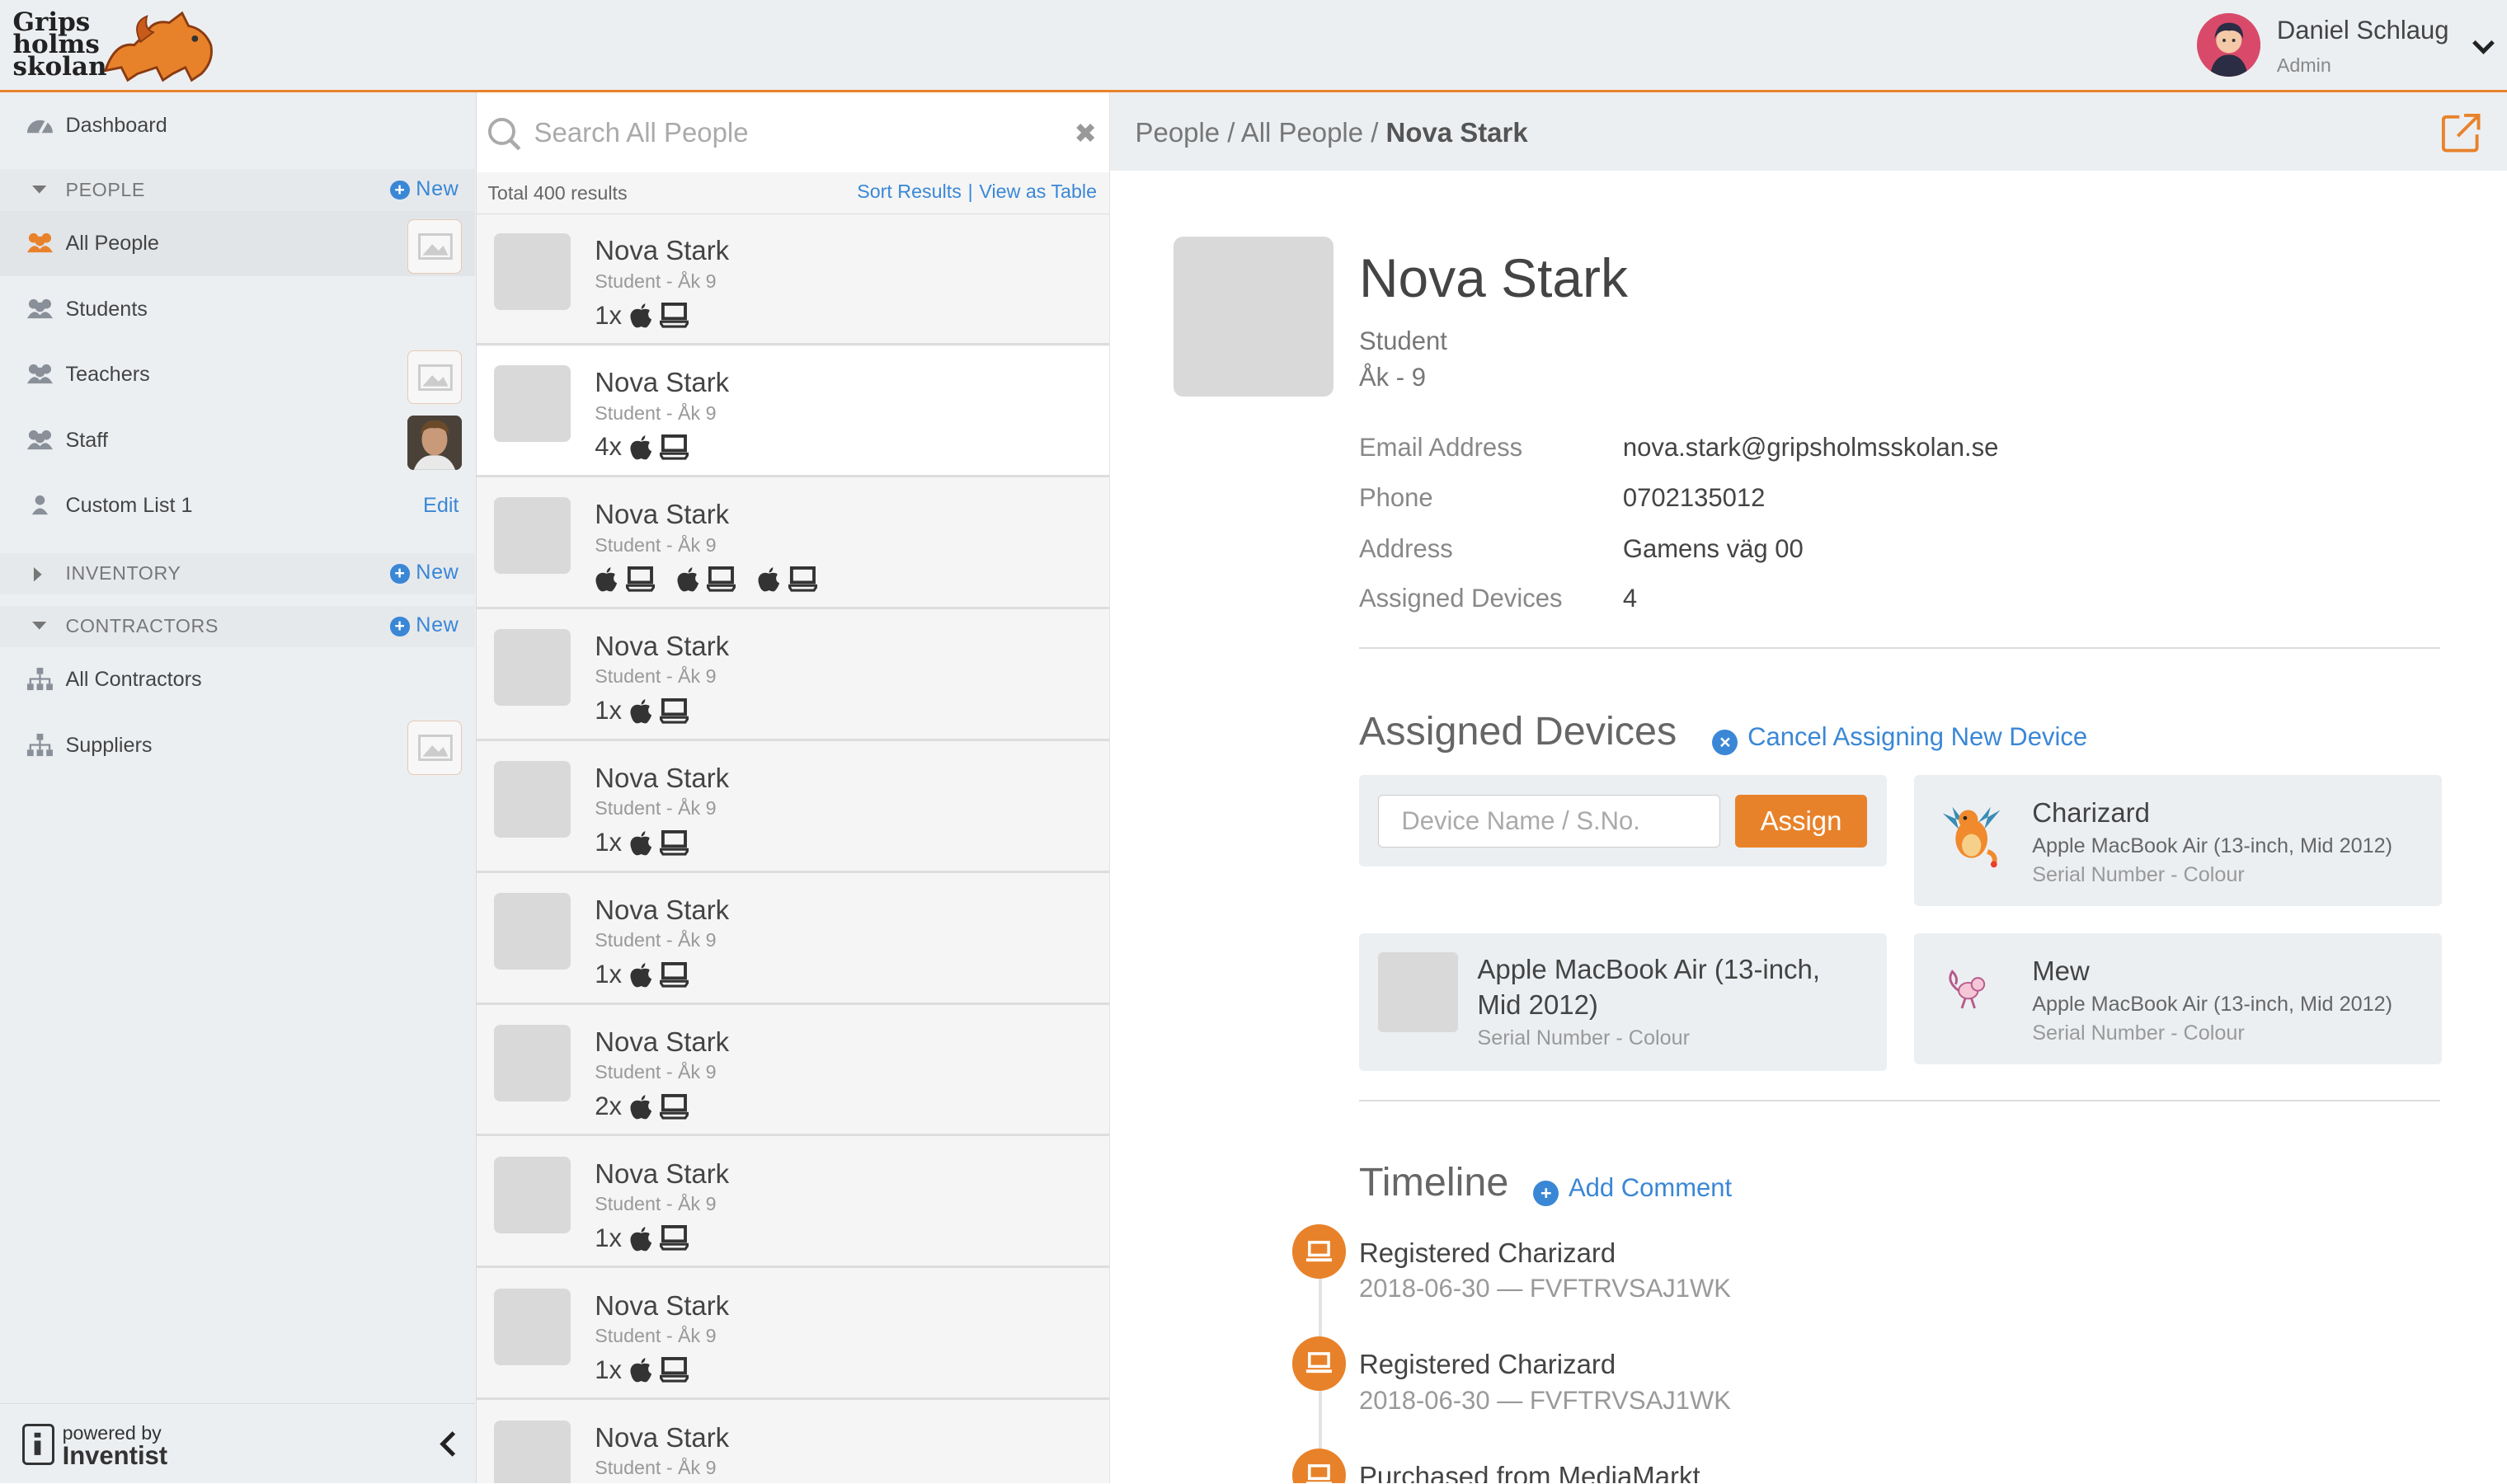 The width and height of the screenshot is (2507, 1484). I want to click on edit-list-button: Edit, so click(441, 506).